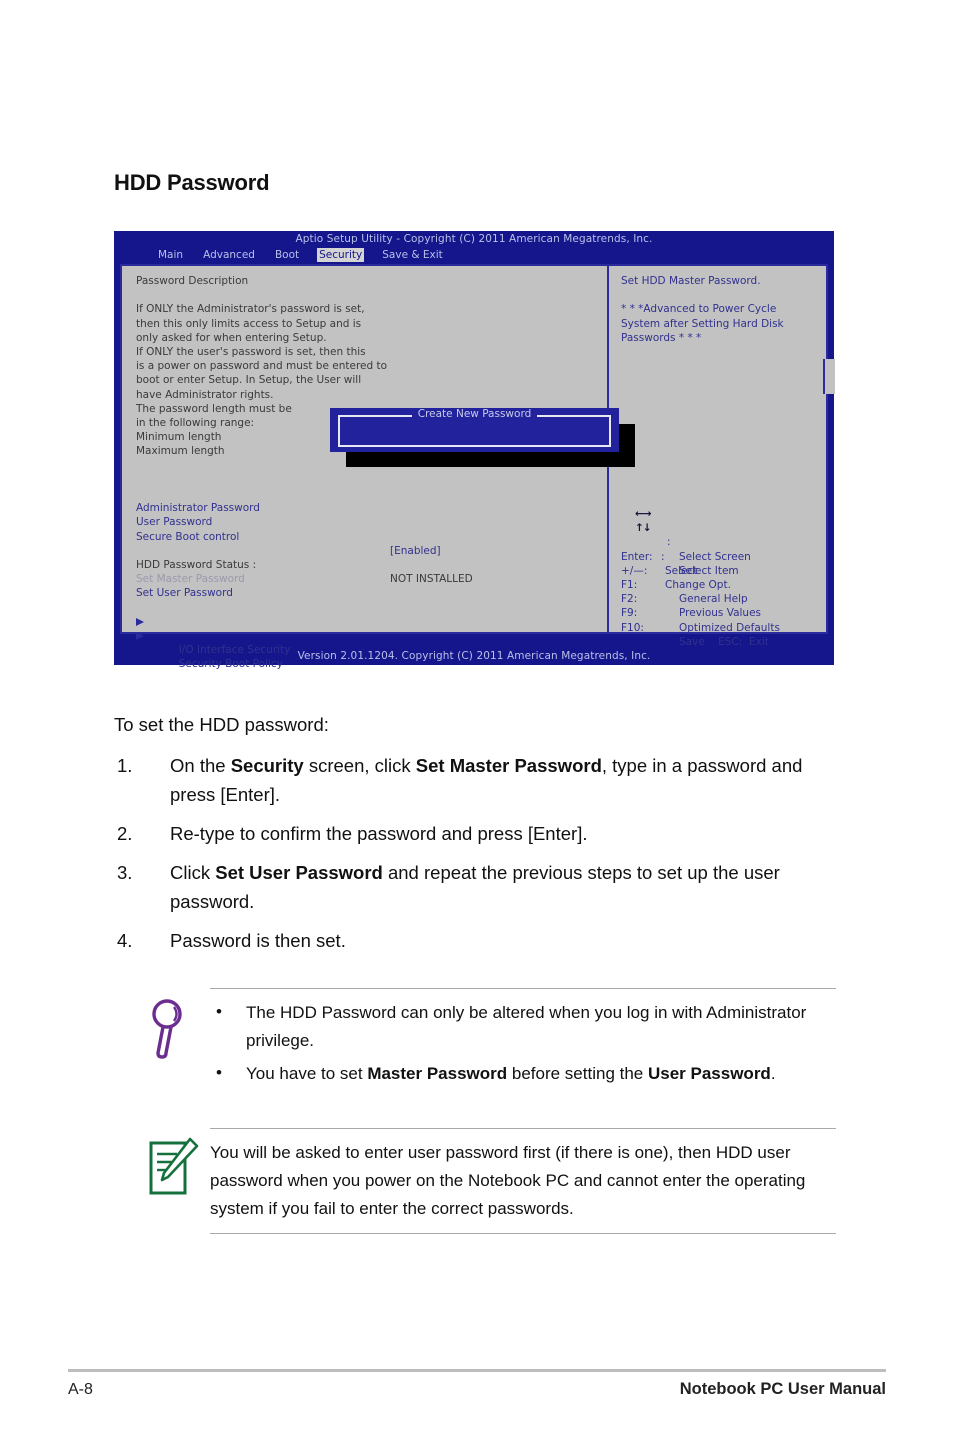  I want to click on bios-help-note-line: Passwords * * *, so click(661, 337).